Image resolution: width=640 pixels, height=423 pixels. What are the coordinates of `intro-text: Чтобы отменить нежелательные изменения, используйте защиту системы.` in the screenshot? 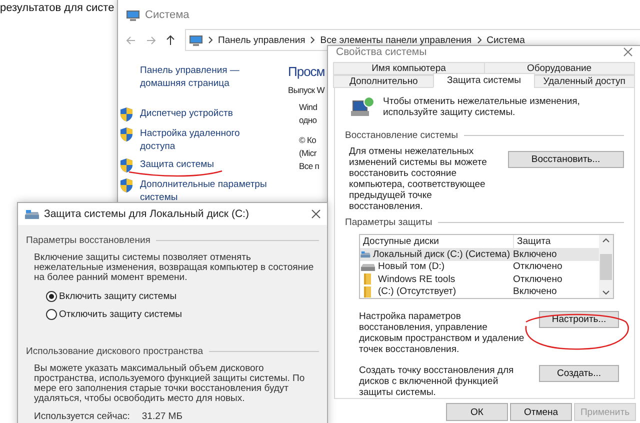 It's located at (482, 107).